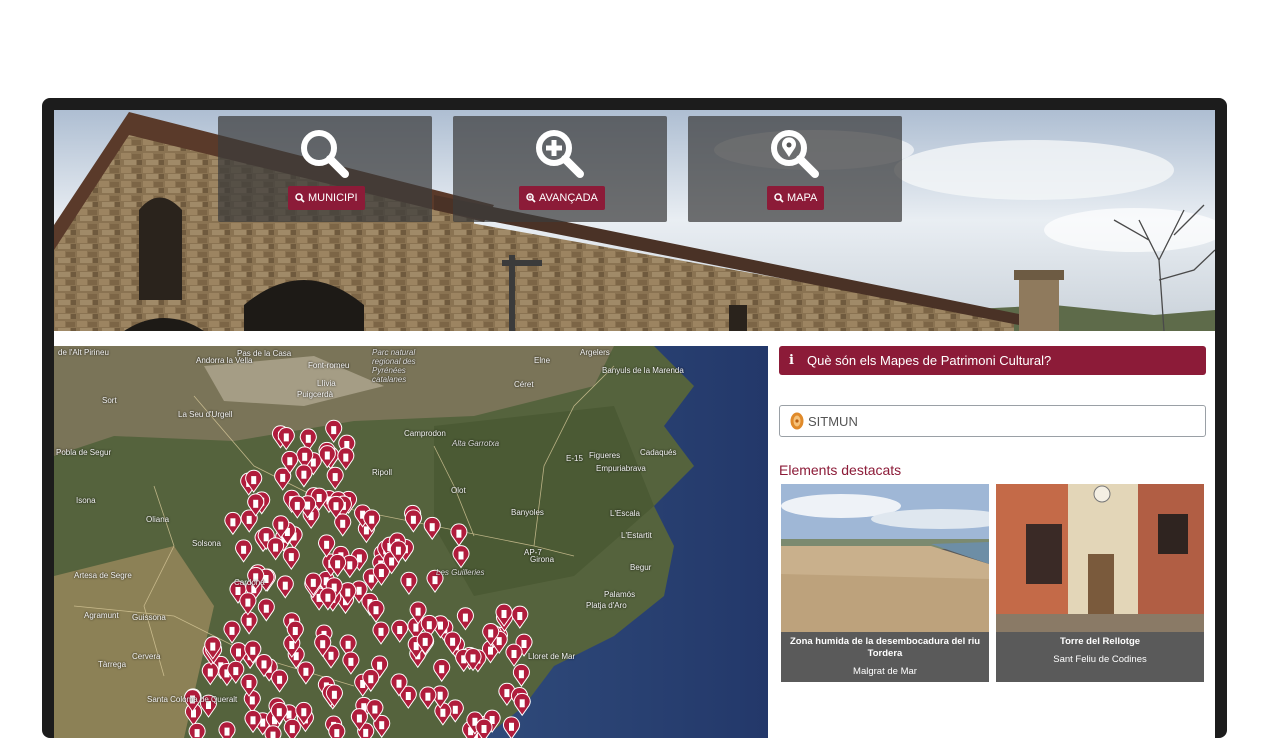  I want to click on map-label: Cadaqués, so click(658, 452).